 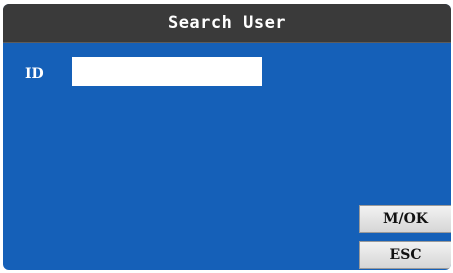 I want to click on title-bar: Search User, so click(x=227, y=23).